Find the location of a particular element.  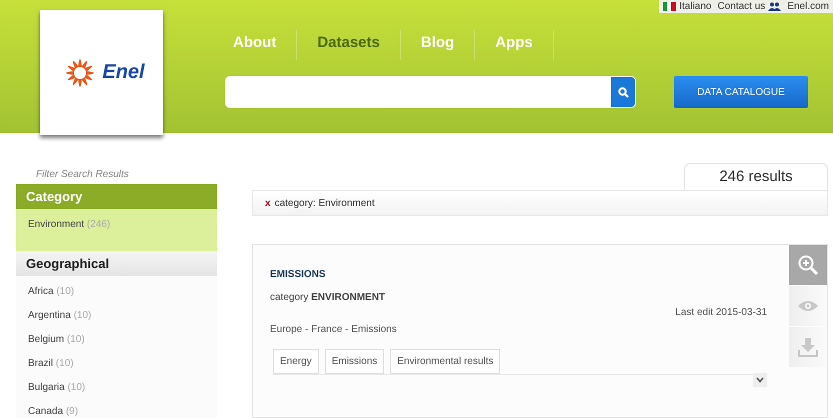

expand-toggle is located at coordinates (760, 380).